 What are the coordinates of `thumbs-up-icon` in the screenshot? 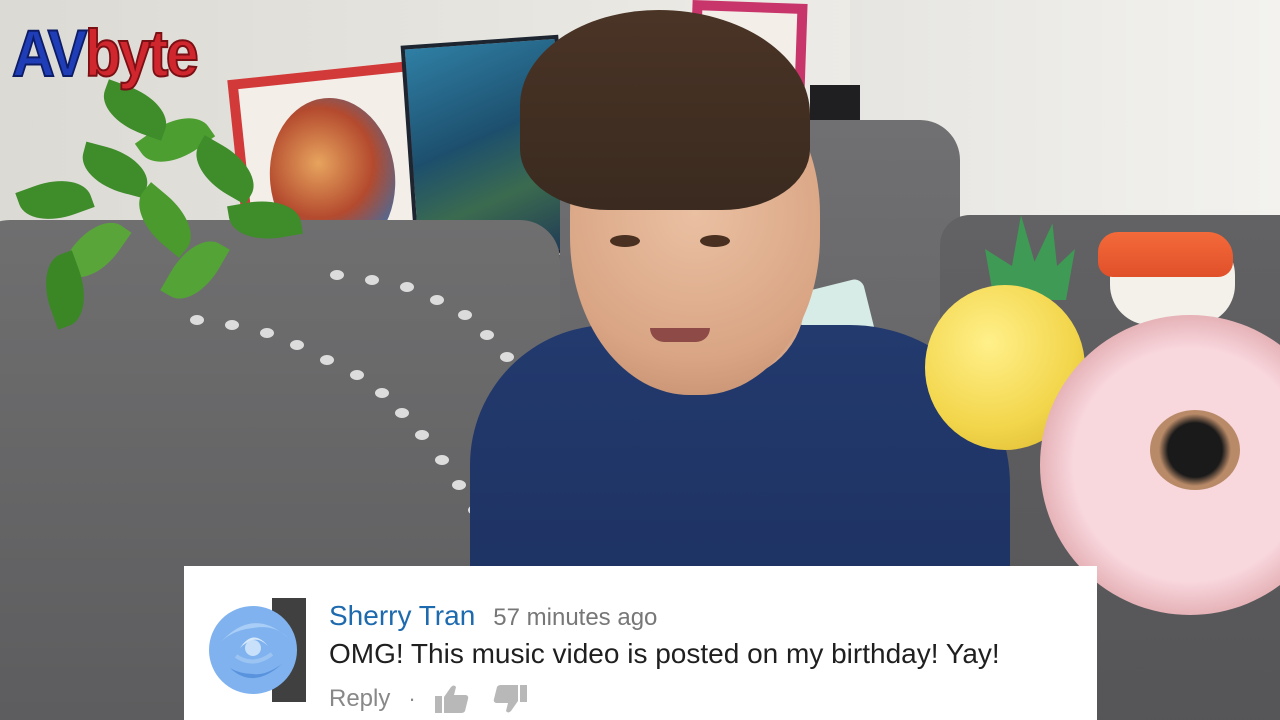 It's located at (452, 699).